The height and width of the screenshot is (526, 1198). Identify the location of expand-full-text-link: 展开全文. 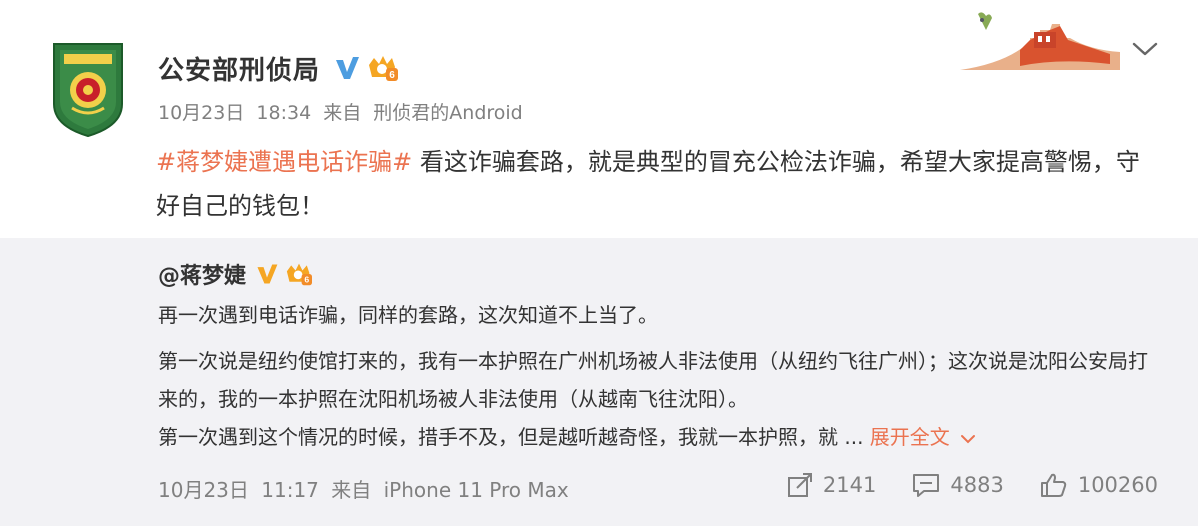
(923, 437).